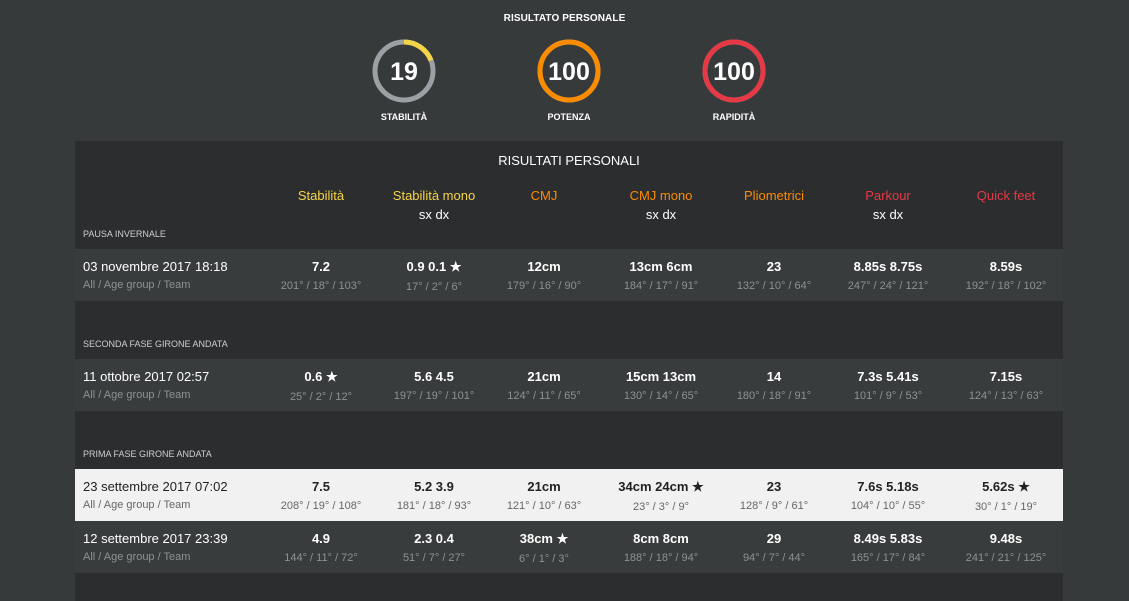 Image resolution: width=1129 pixels, height=601 pixels. What do you see at coordinates (434, 385) in the screenshot?
I see `result-cell: 5.6 4.5 197° / 19° / 101°` at bounding box center [434, 385].